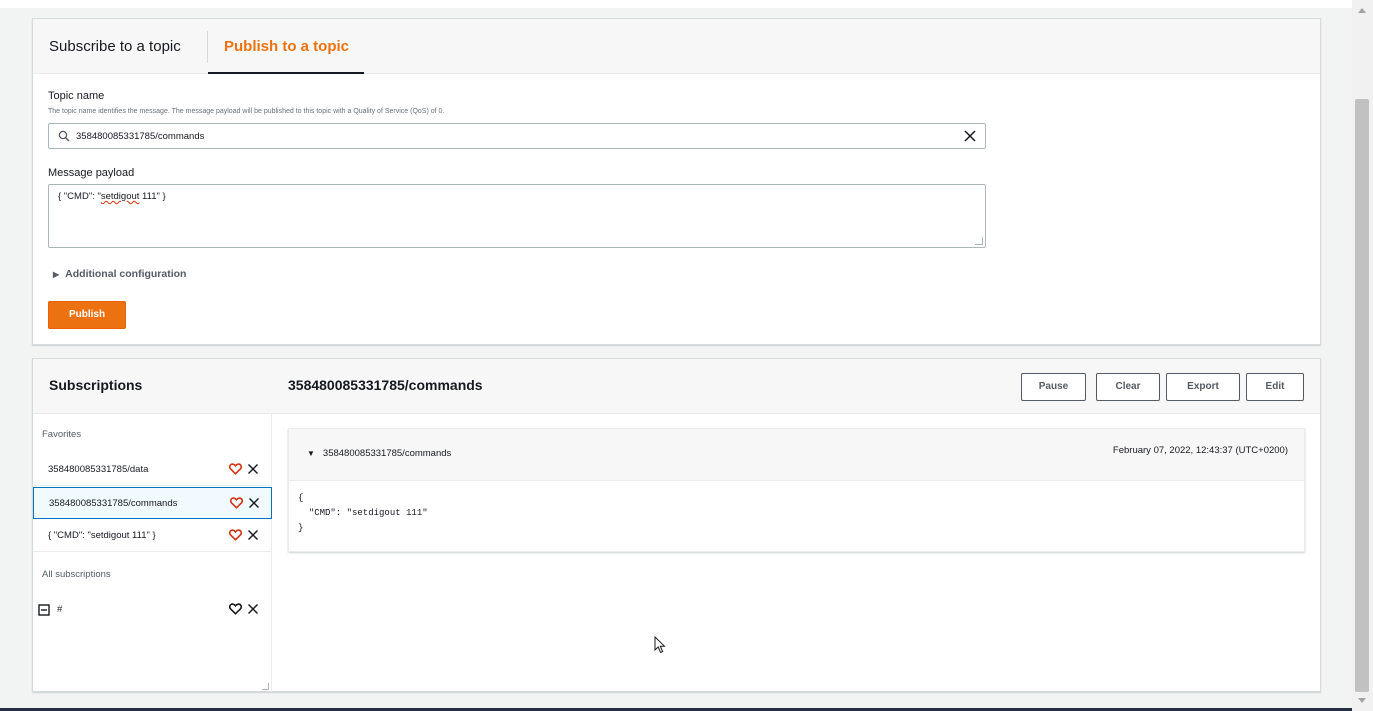  What do you see at coordinates (1200, 450) in the screenshot?
I see `message-timestamp: February 07, 2022, 12:43:37 (UTC+0200)` at bounding box center [1200, 450].